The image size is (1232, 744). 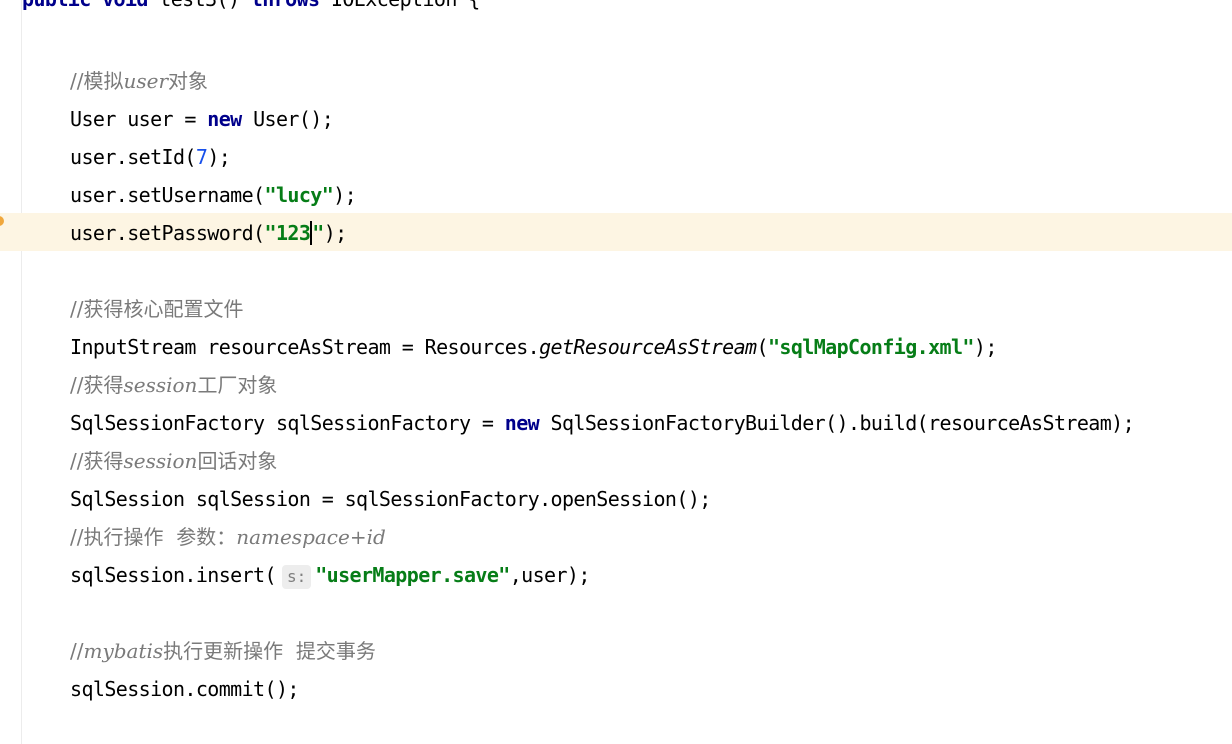 I want to click on code-line-set-password: user.setPassword("123 ");, so click(x=208, y=233).